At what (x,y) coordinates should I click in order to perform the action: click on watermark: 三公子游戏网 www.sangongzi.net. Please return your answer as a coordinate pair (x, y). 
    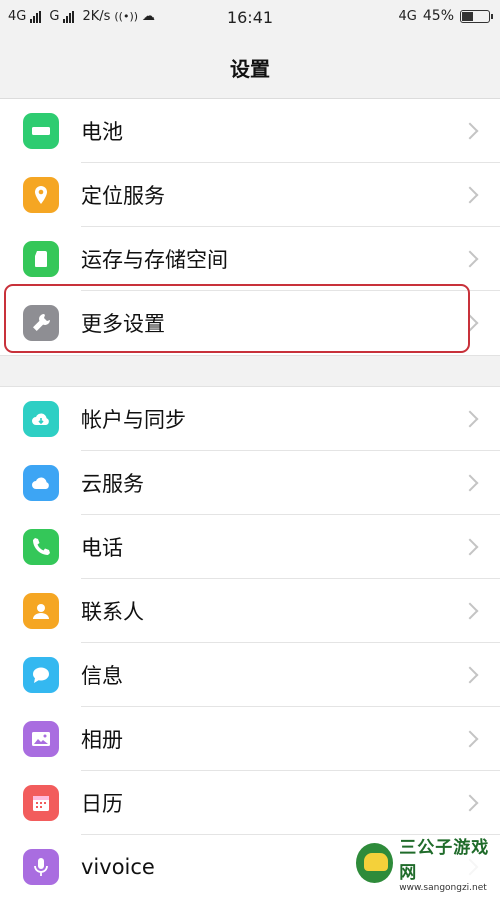
    Looking at the image, I should click on (425, 865).